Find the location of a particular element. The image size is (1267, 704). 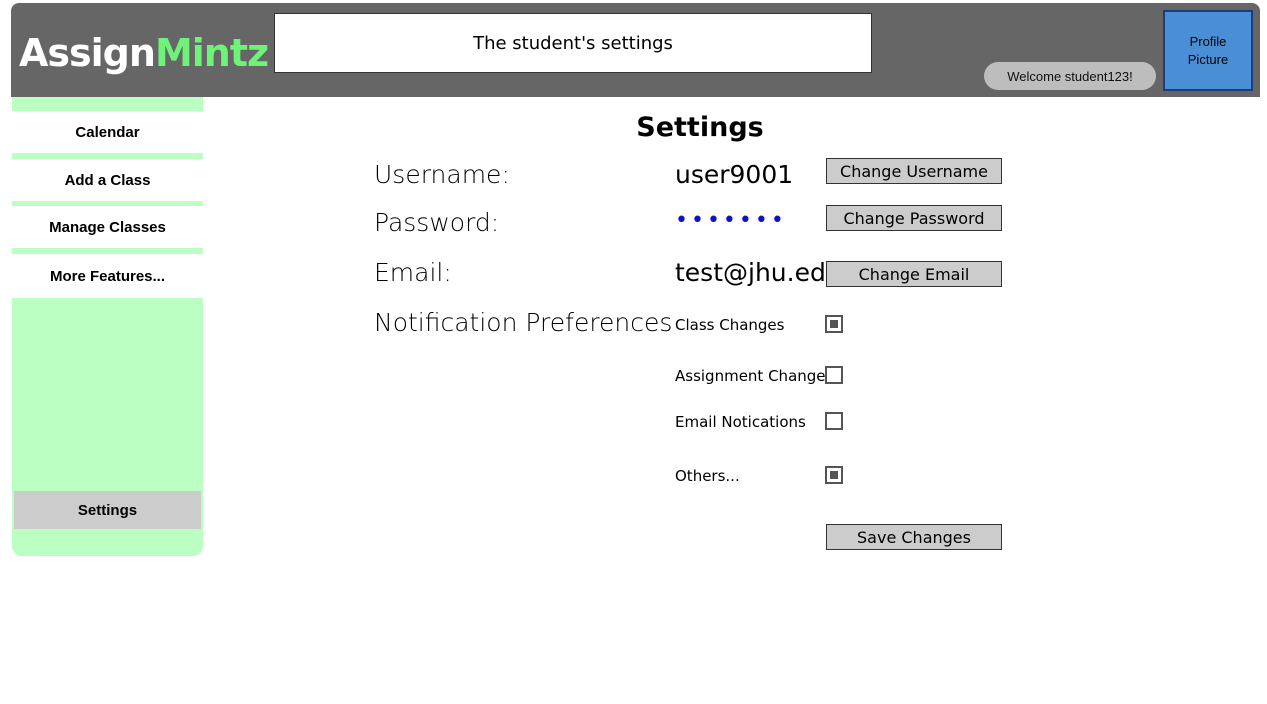

sidebar-item-label: Add a Class is located at coordinates (107, 180).